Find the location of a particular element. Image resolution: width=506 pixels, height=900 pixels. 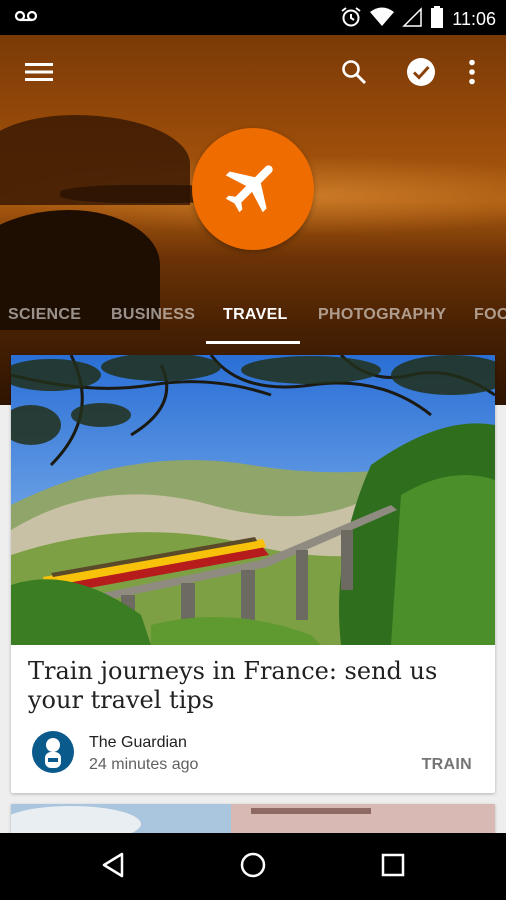

tab-food: FOO is located at coordinates (490, 322).